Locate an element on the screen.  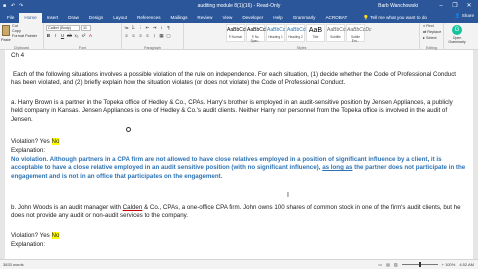
tab-design: Design is located at coordinates (96, 18).